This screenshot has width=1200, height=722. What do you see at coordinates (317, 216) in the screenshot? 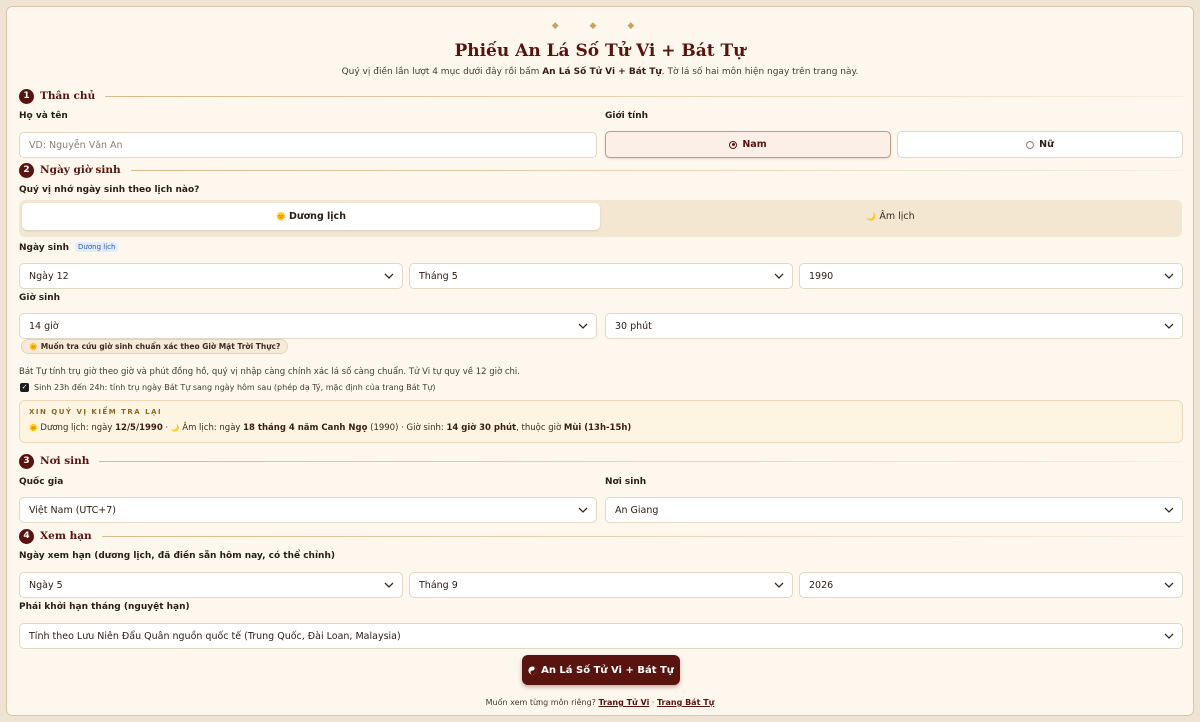
I see `calendar-solar-label: Dương lịch` at bounding box center [317, 216].